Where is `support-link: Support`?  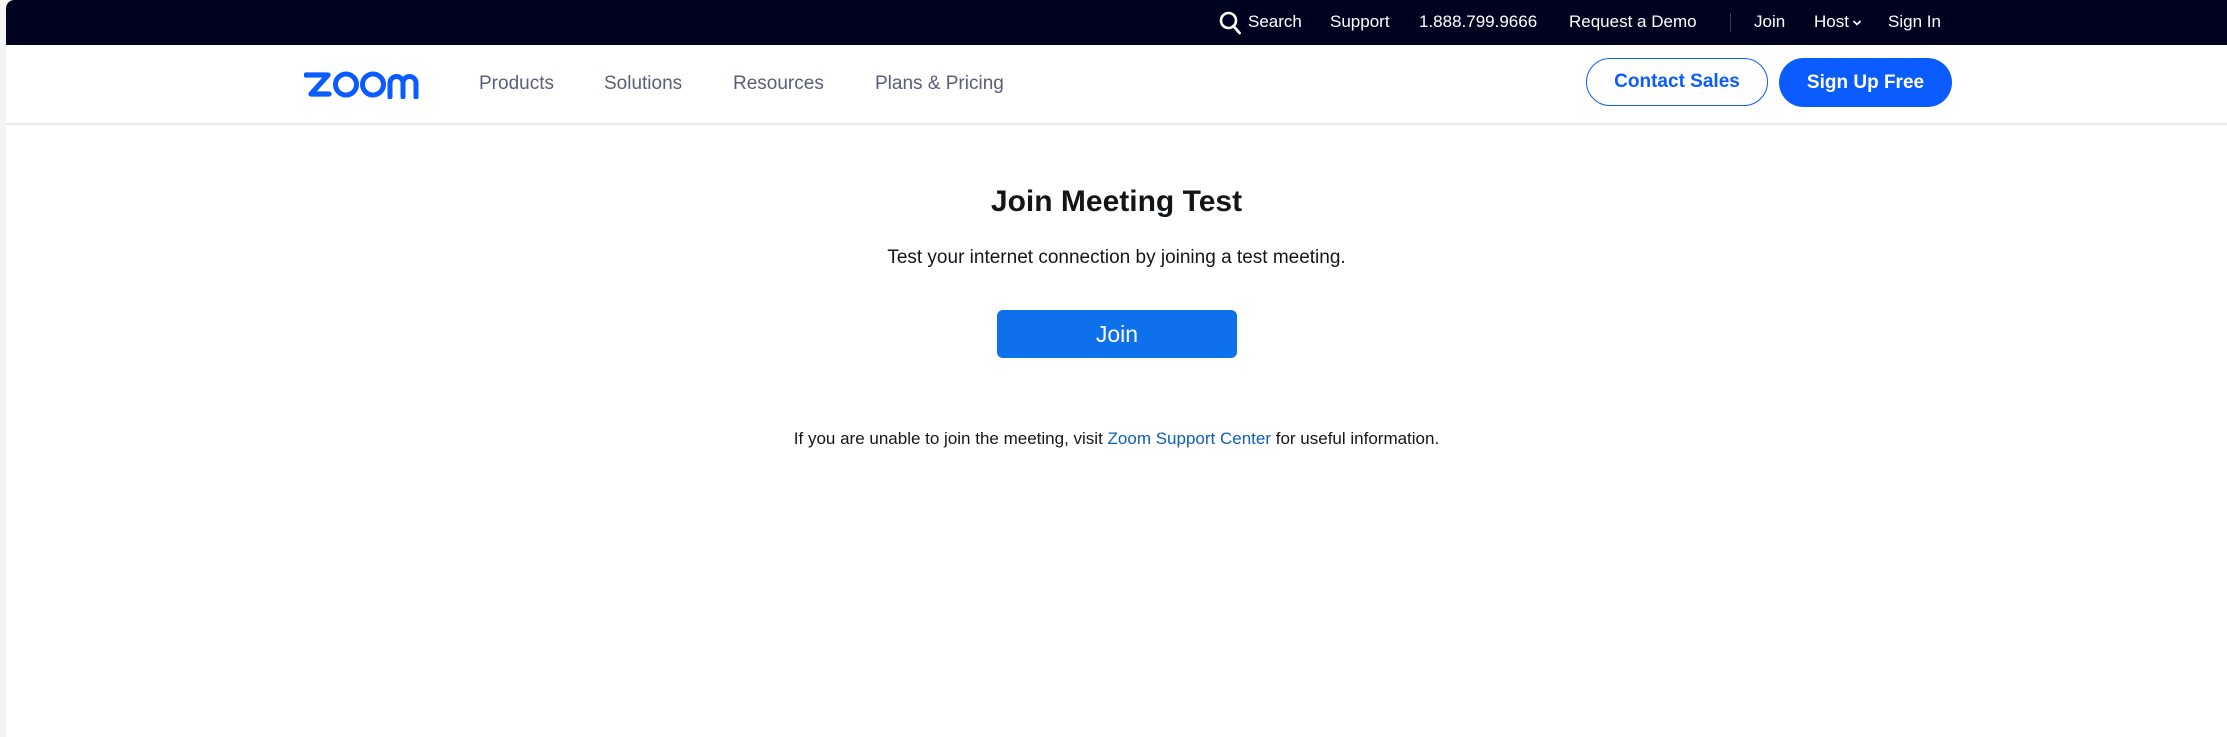 support-link: Support is located at coordinates (1360, 22).